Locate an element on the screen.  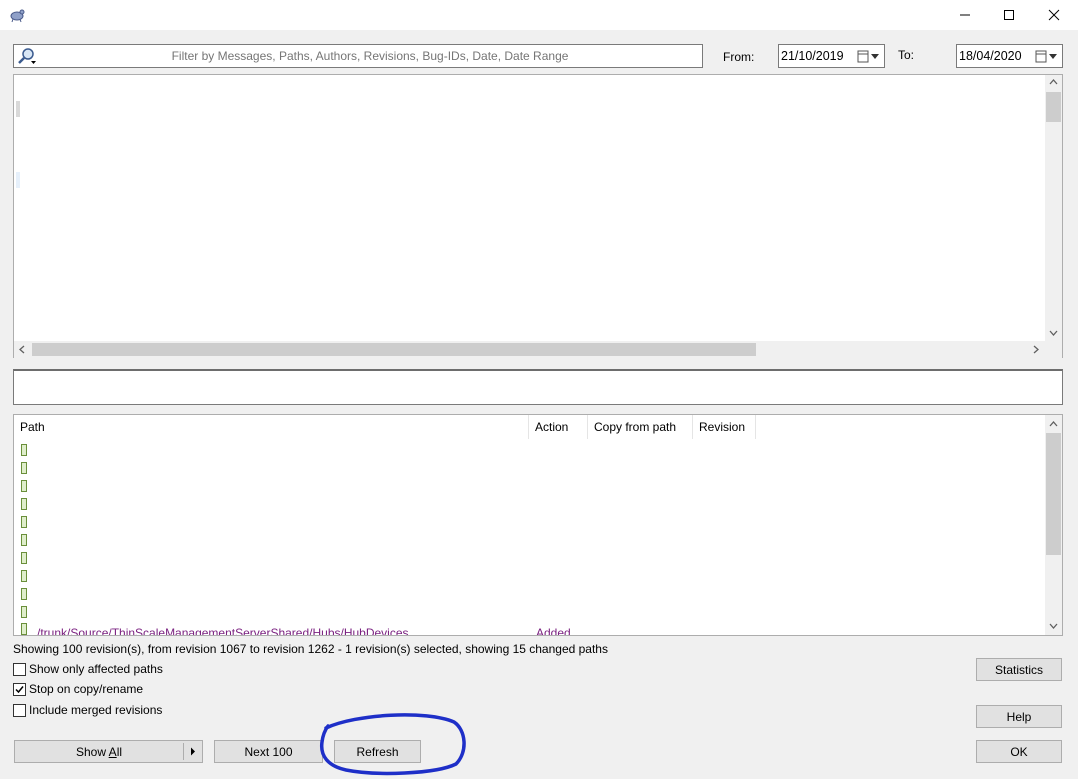
show-only-affected-paths-checkbox: Show only affected paths is located at coordinates (88, 669).